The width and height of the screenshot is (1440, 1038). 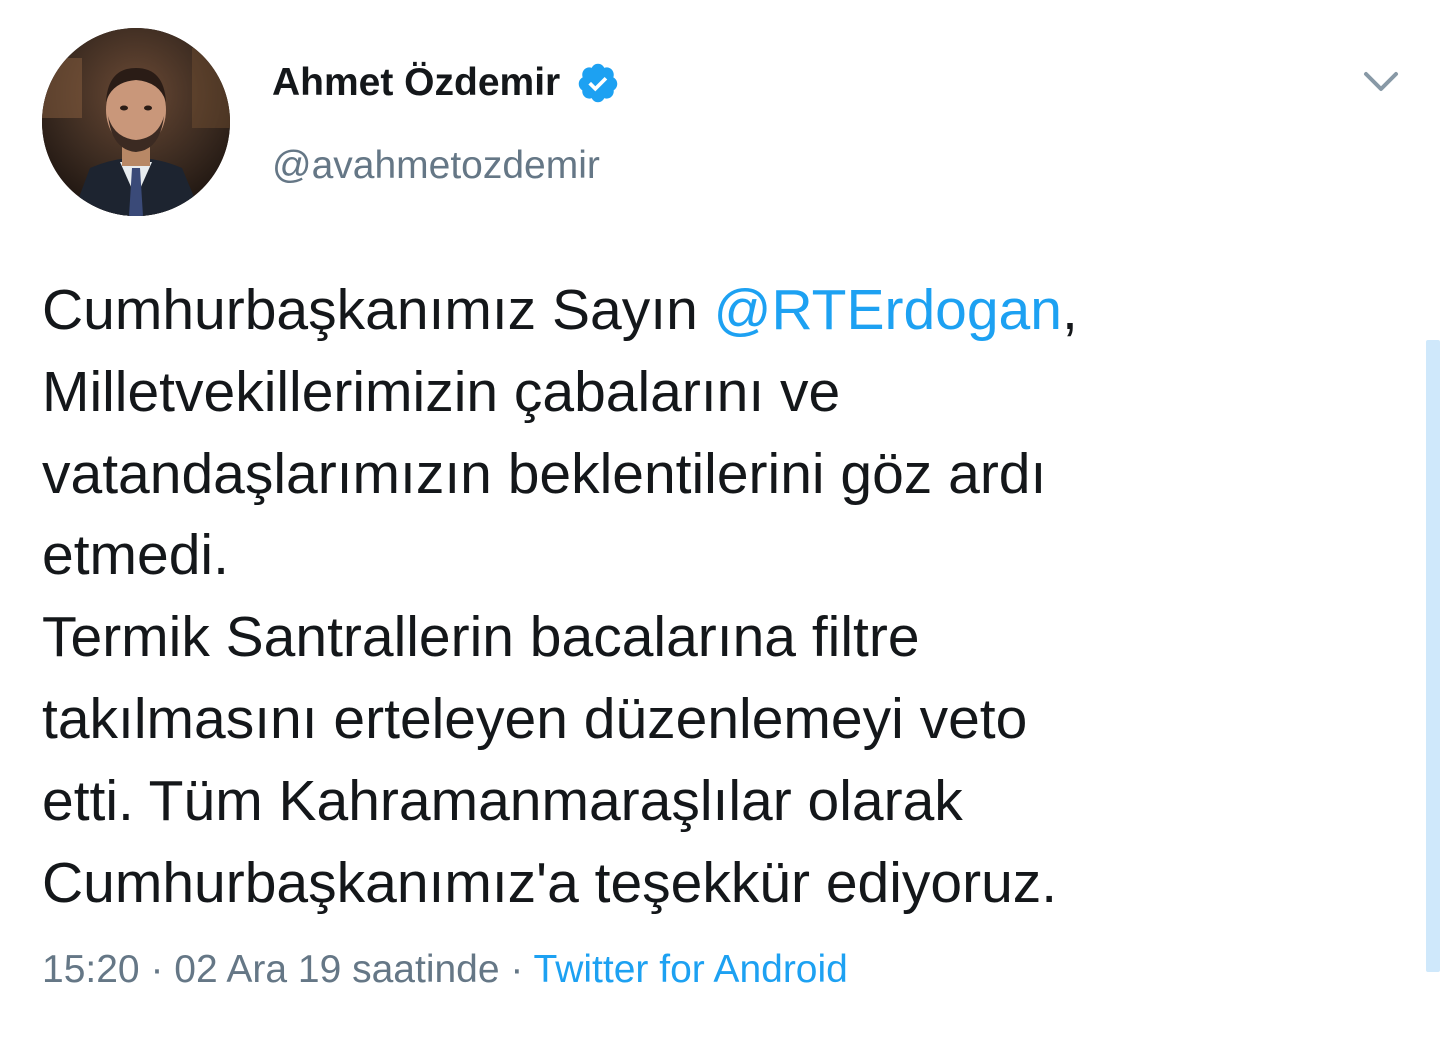 I want to click on avatar-photo, so click(x=136, y=122).